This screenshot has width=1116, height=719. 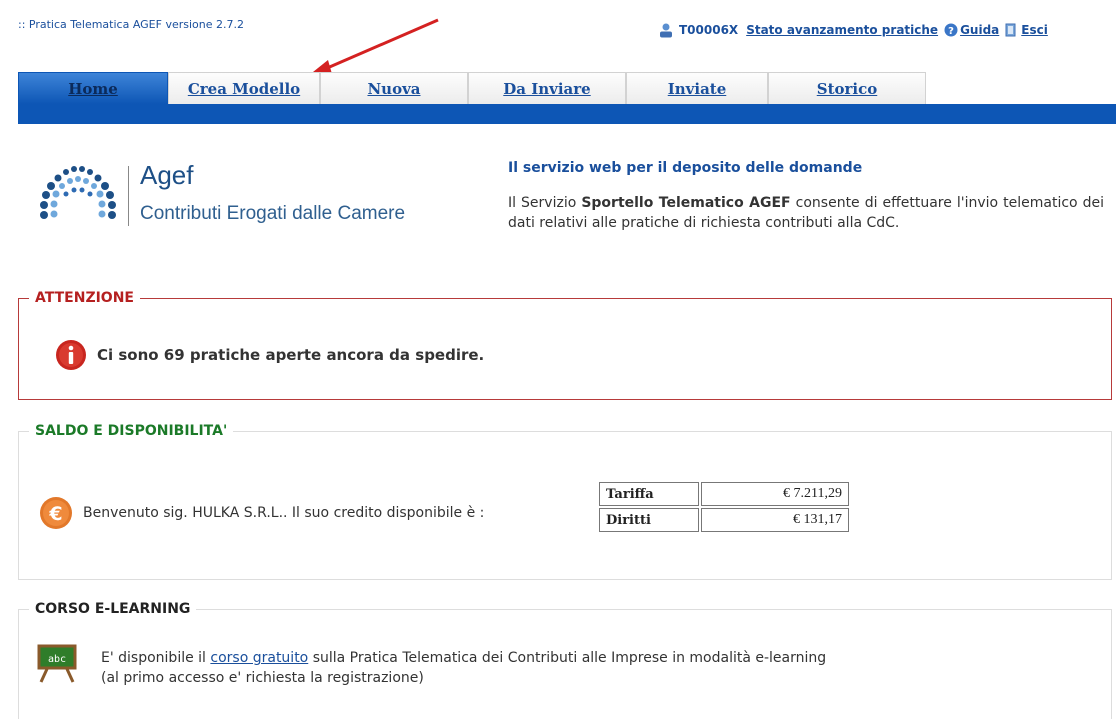 I want to click on tab-inviate: Inviate, so click(x=697, y=88).